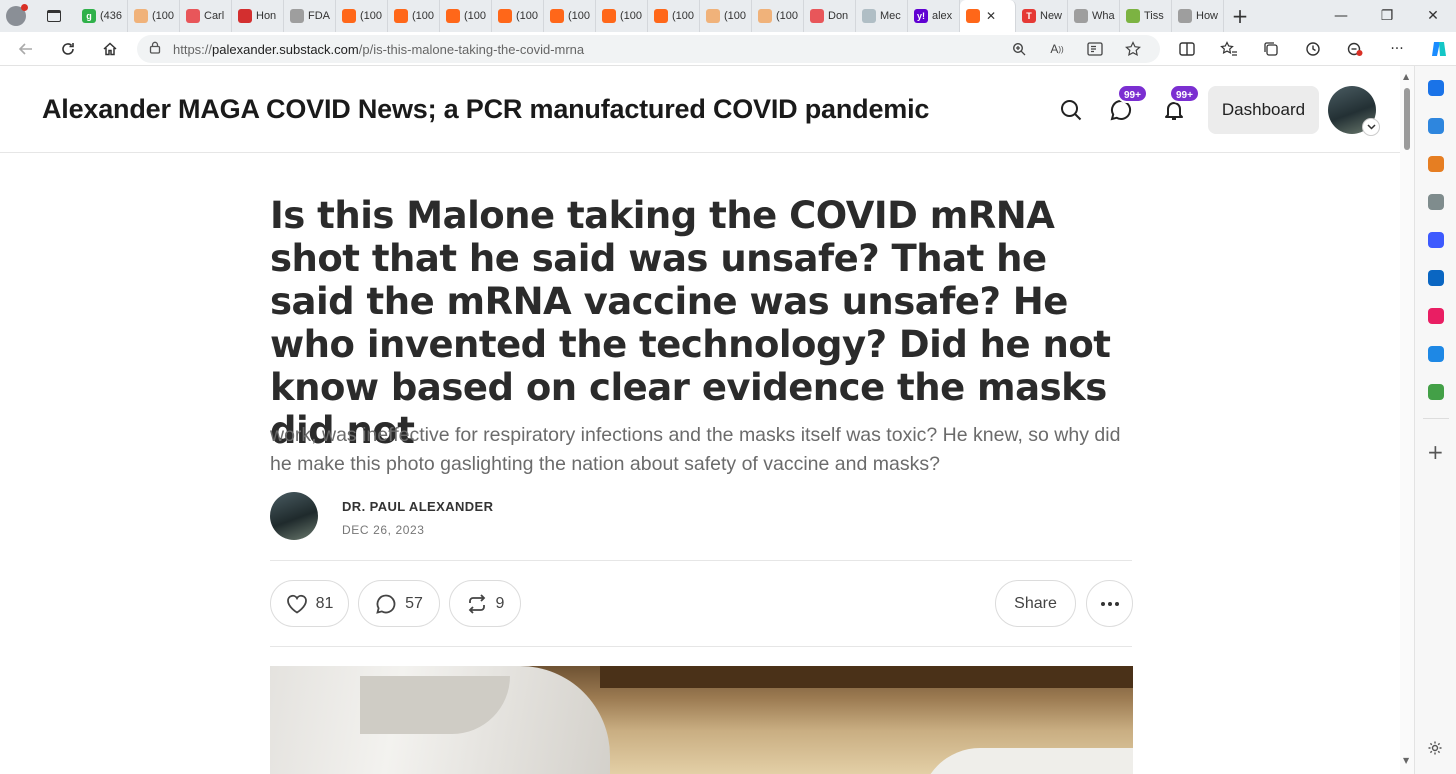 The width and height of the screenshot is (1456, 774). Describe the element at coordinates (1341, 16) in the screenshot. I see `minimize-button: —` at that location.